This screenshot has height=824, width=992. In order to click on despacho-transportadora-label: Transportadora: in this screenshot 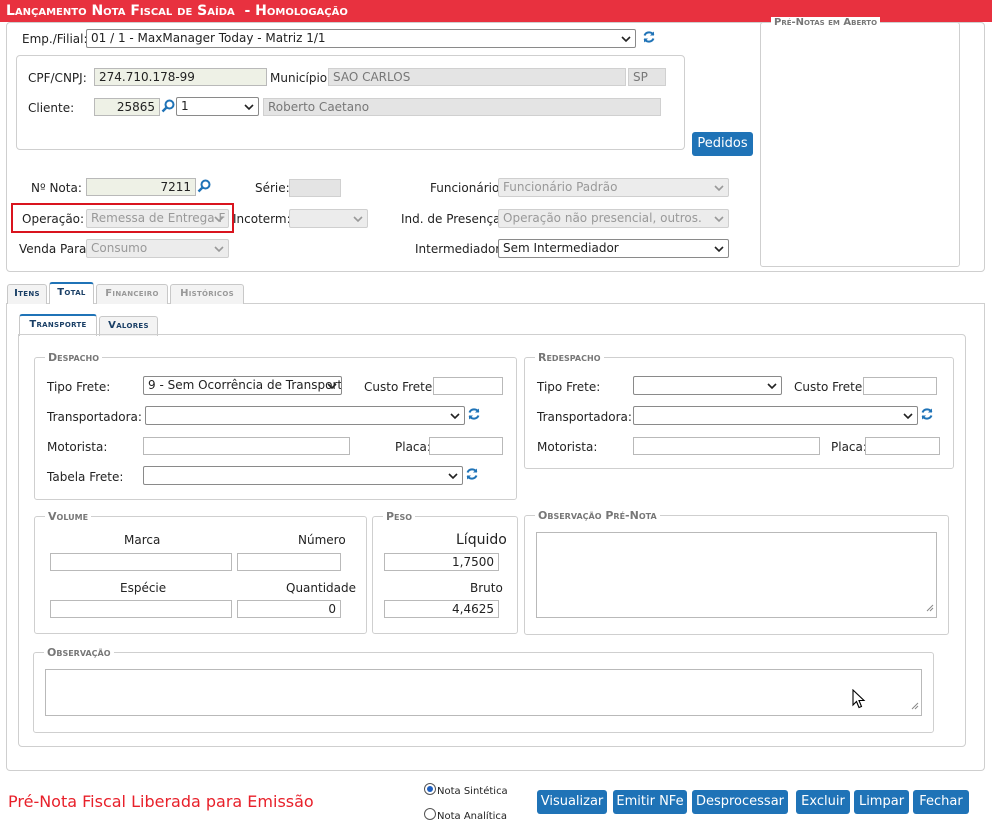, I will do `click(94, 417)`.